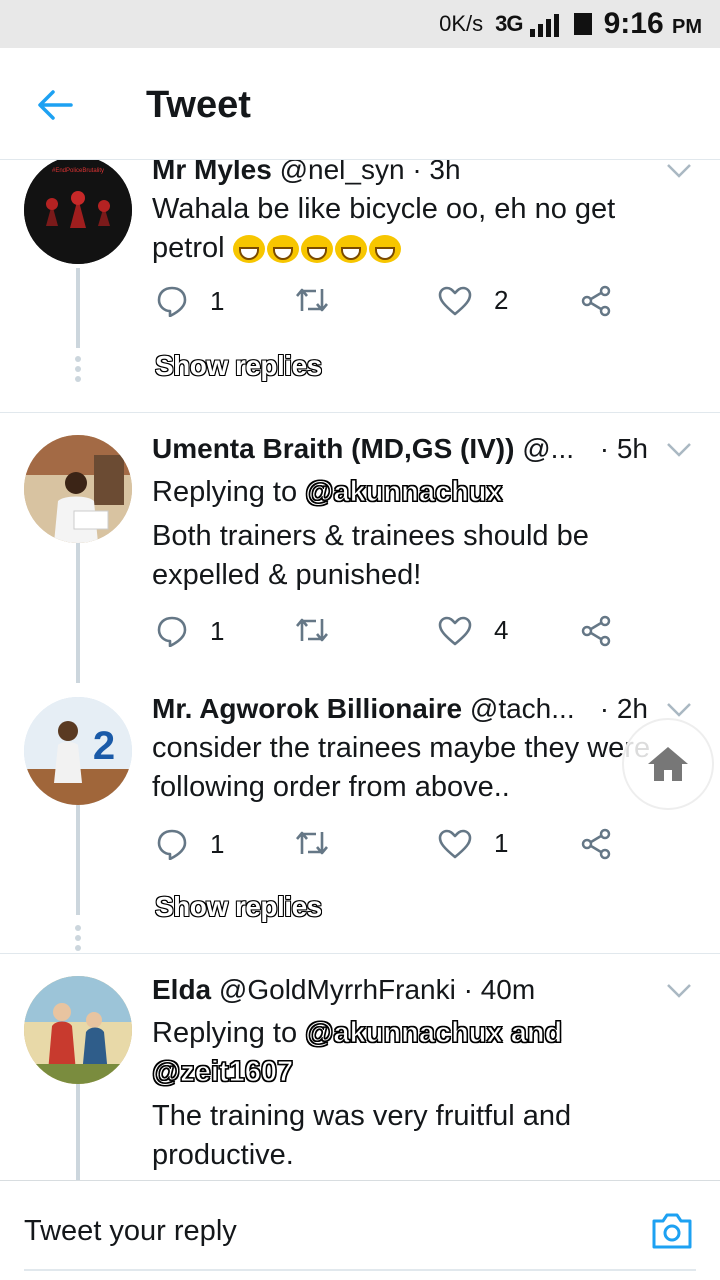 The height and width of the screenshot is (1280, 720). I want to click on tweet-header: Elda @GoldMyrrhFranki · 40m, so click(343, 990).